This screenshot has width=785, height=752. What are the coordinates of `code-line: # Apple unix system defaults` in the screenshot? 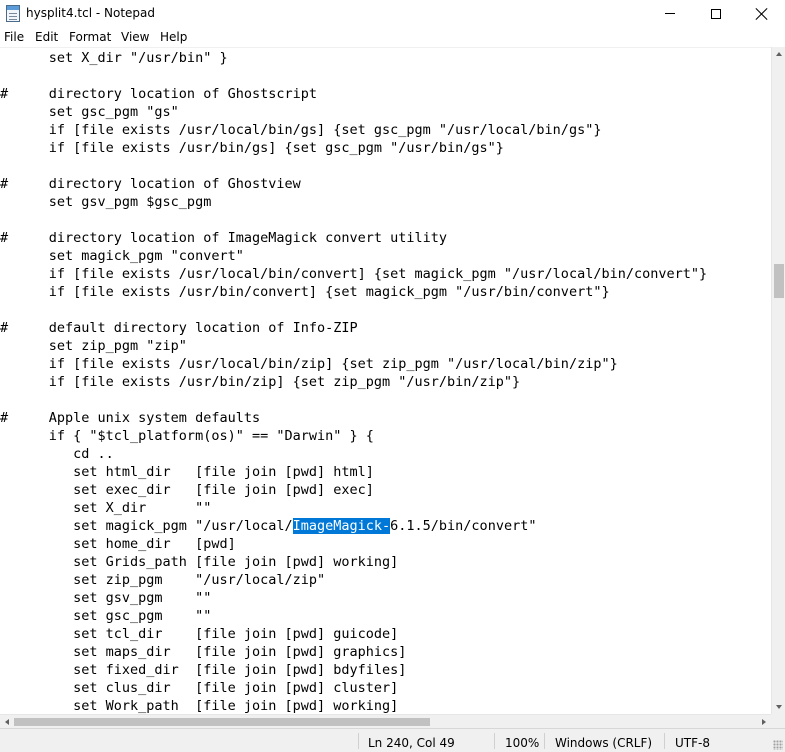 It's located at (130, 418).